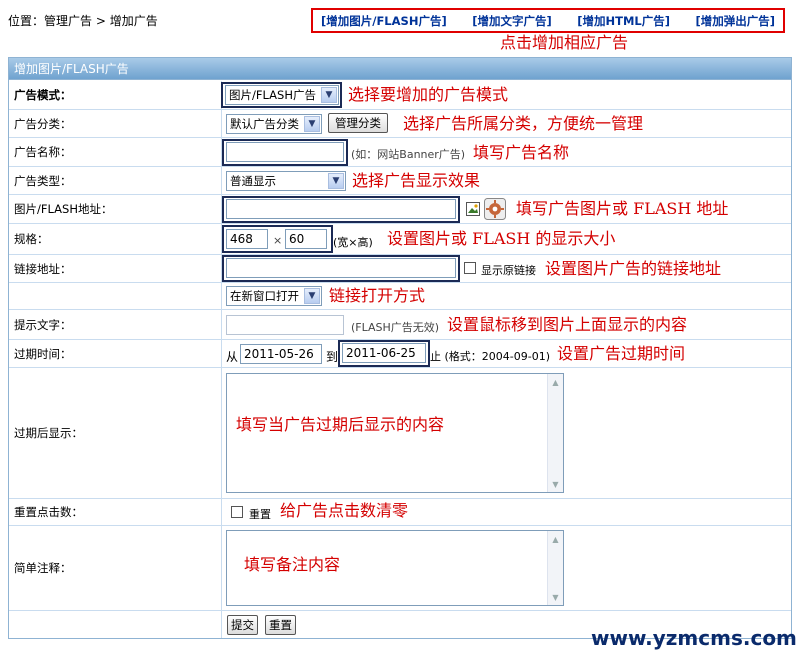 The width and height of the screenshot is (800, 657). I want to click on label-remark: 简单注释：, so click(115, 568).